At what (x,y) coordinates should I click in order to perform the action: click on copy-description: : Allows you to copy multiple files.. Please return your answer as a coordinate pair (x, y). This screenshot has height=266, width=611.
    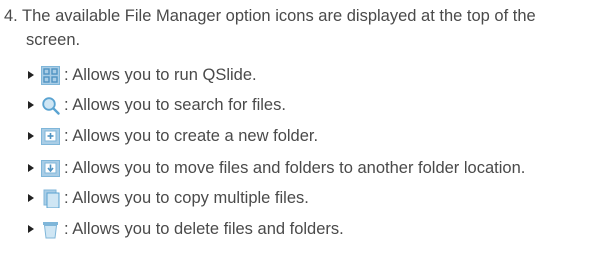
    Looking at the image, I should click on (186, 197).